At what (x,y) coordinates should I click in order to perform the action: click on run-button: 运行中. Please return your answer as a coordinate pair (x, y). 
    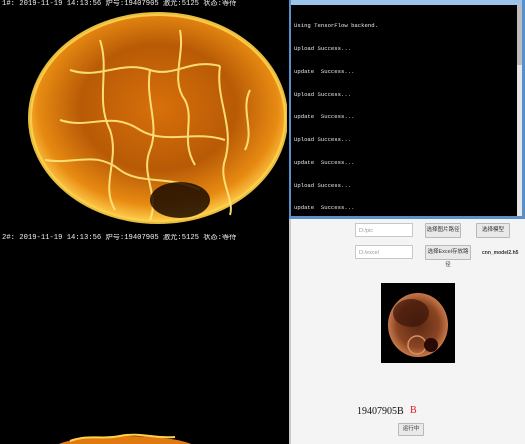
    Looking at the image, I should click on (411, 429).